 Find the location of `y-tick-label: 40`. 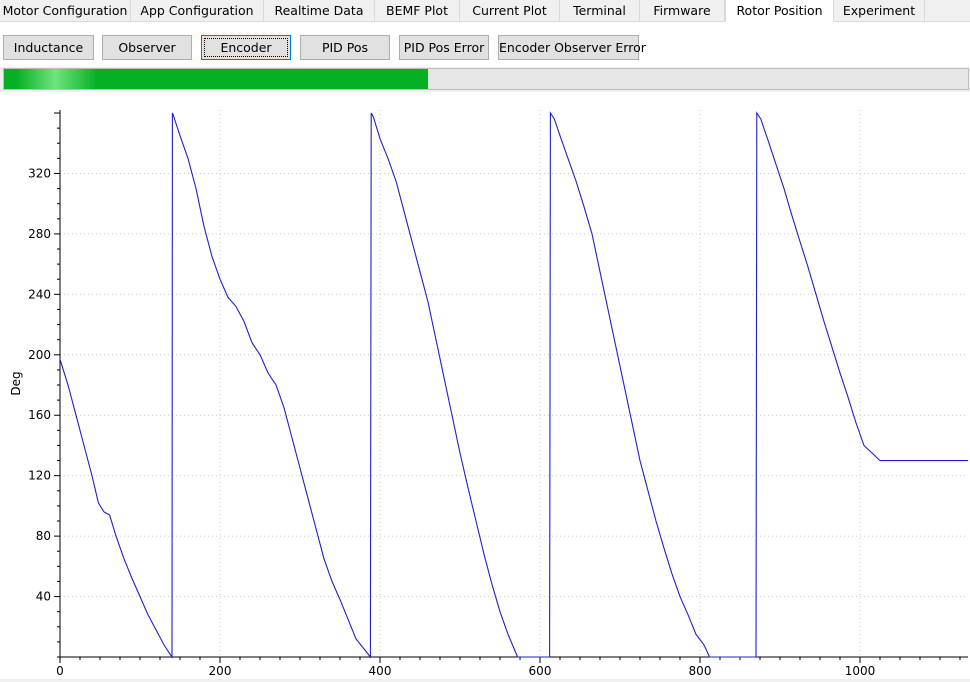

y-tick-label: 40 is located at coordinates (43, 597).